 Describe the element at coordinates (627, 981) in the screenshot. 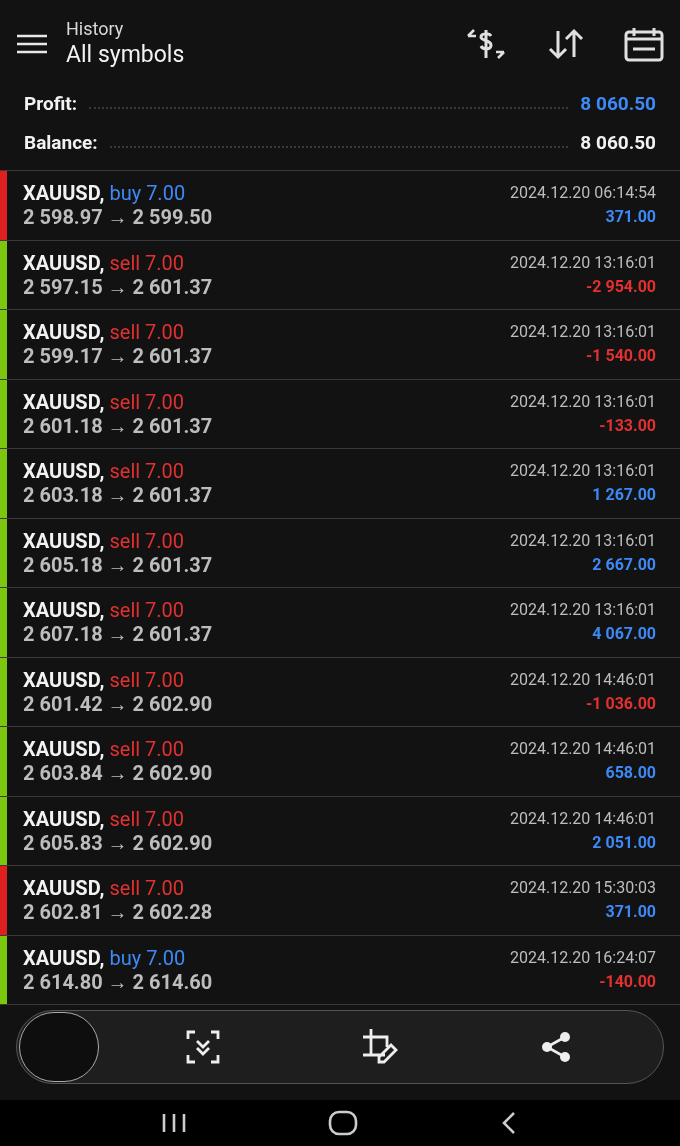

I see `profit-value: -140.00` at that location.